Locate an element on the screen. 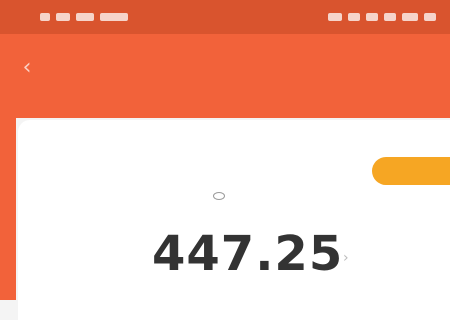 Image resolution: width=450 pixels, height=320 pixels. status-left is located at coordinates (87, 17).